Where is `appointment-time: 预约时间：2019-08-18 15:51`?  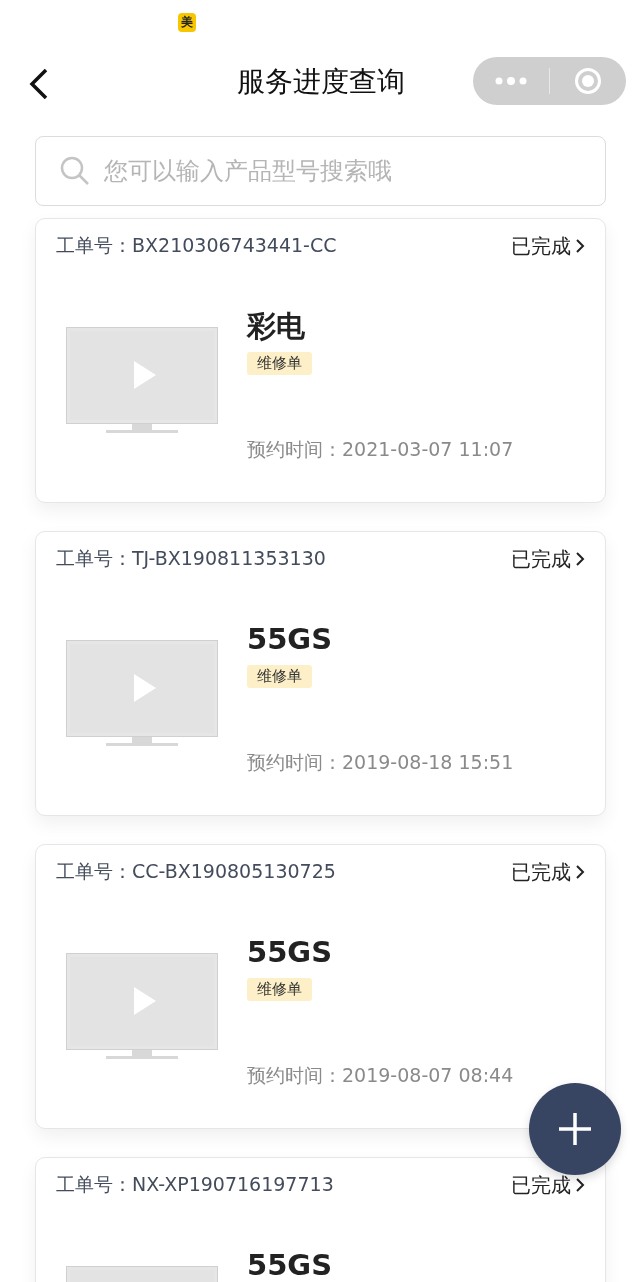
appointment-time: 预约时间：2019-08-18 15:51 is located at coordinates (380, 762).